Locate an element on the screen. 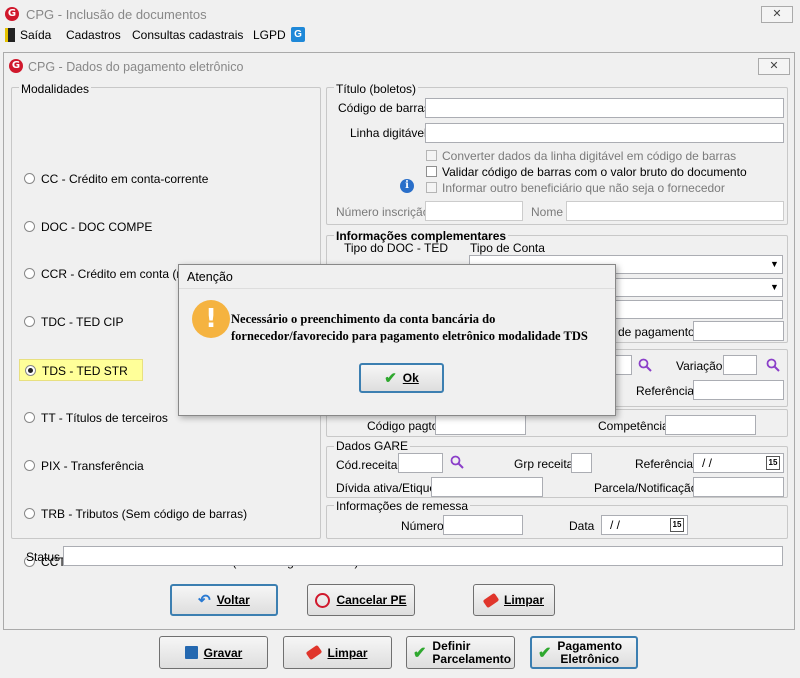  modalidade-option: TDS - TED STR is located at coordinates (81, 370).